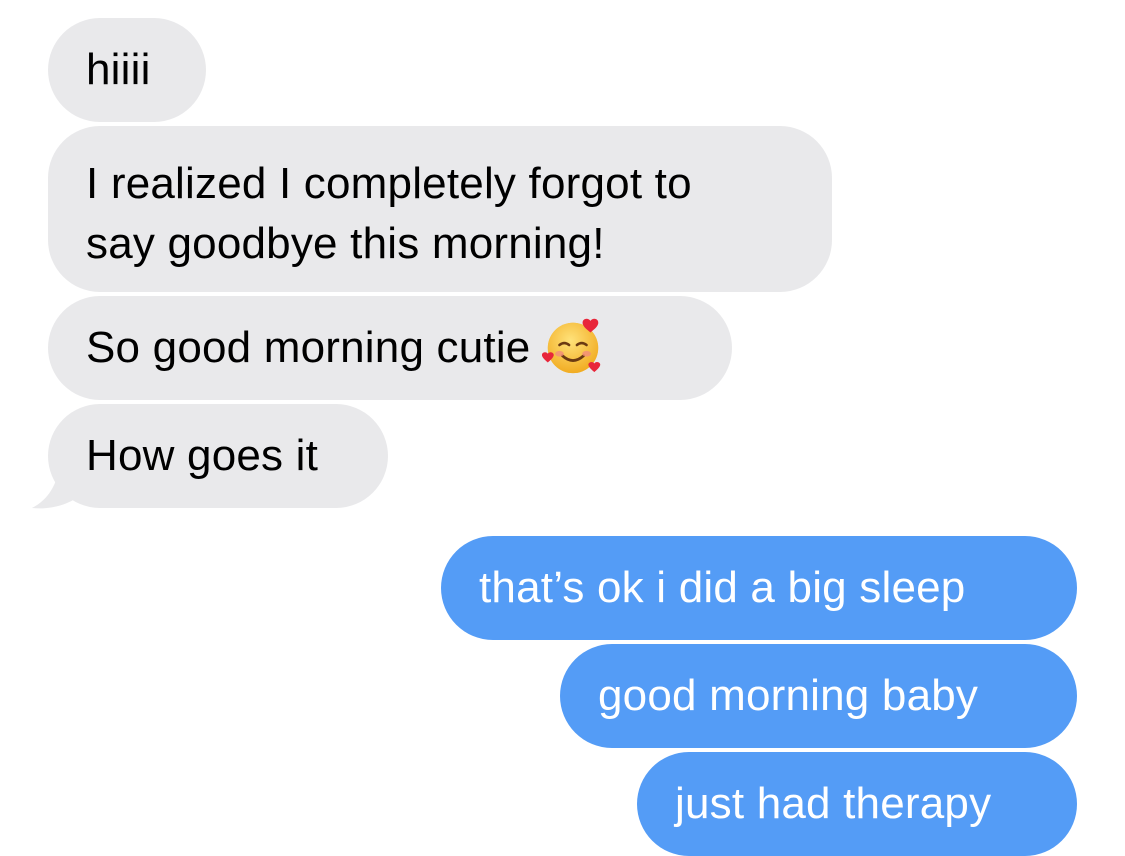 The width and height of the screenshot is (1125, 856). I want to click on outgoing-message-bubble: just had therapy, so click(857, 804).